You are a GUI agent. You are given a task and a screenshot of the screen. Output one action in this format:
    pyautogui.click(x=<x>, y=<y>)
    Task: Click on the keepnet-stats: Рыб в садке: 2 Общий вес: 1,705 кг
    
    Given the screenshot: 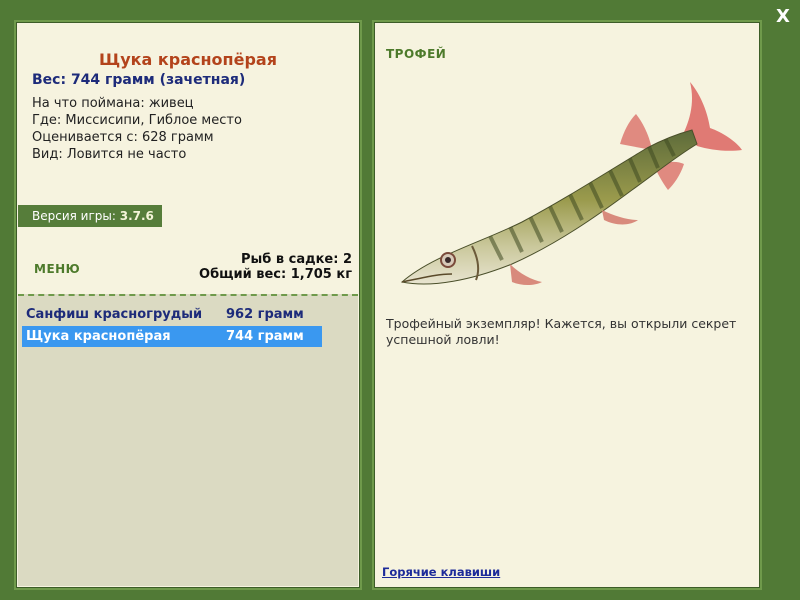 What is the action you would take?
    pyautogui.click(x=275, y=267)
    